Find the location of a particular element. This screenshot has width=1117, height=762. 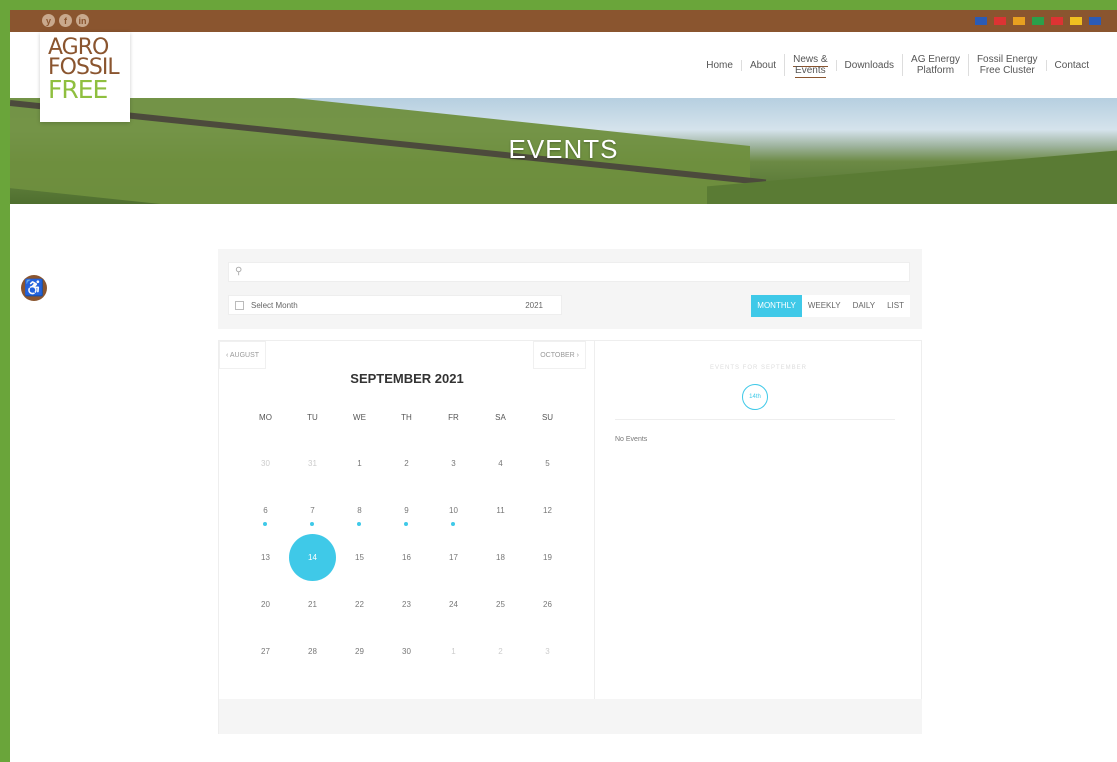

search-icon: ⚲ is located at coordinates (239, 271).